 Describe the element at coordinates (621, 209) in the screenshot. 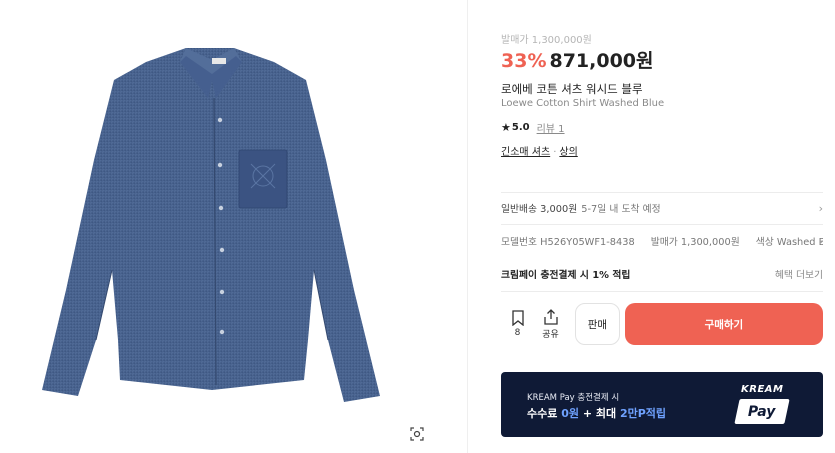

I see `shipping-eta: 5-7일 내 도착 예정` at that location.